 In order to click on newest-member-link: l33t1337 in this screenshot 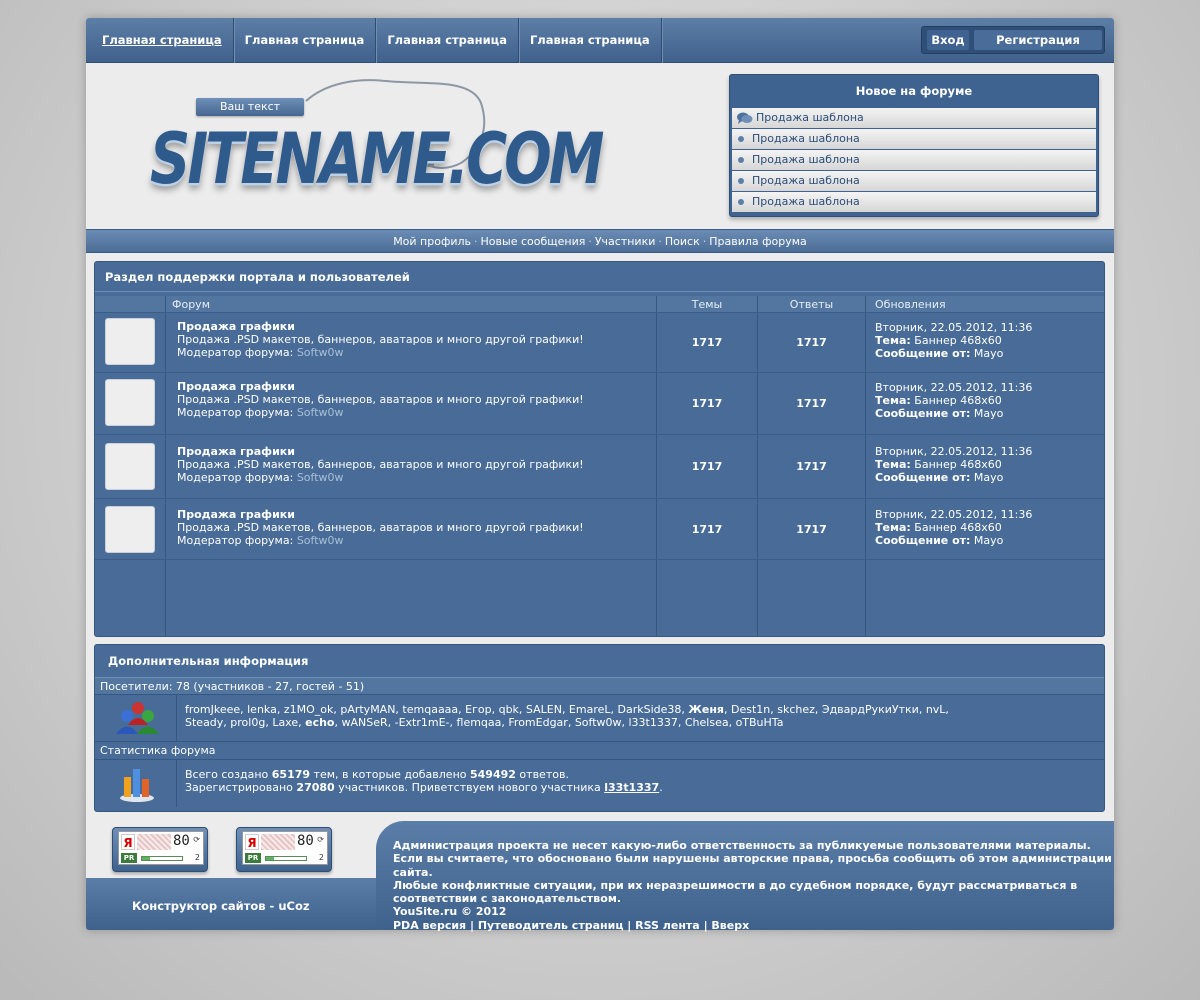, I will do `click(631, 787)`.